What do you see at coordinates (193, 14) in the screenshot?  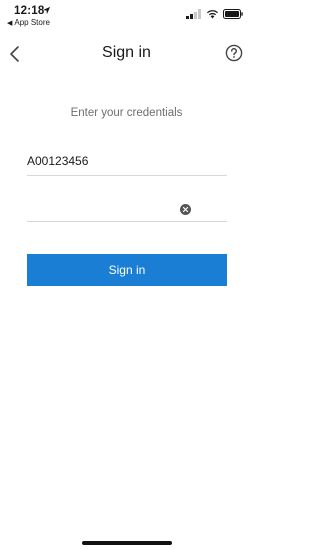 I see `signal-icon` at bounding box center [193, 14].